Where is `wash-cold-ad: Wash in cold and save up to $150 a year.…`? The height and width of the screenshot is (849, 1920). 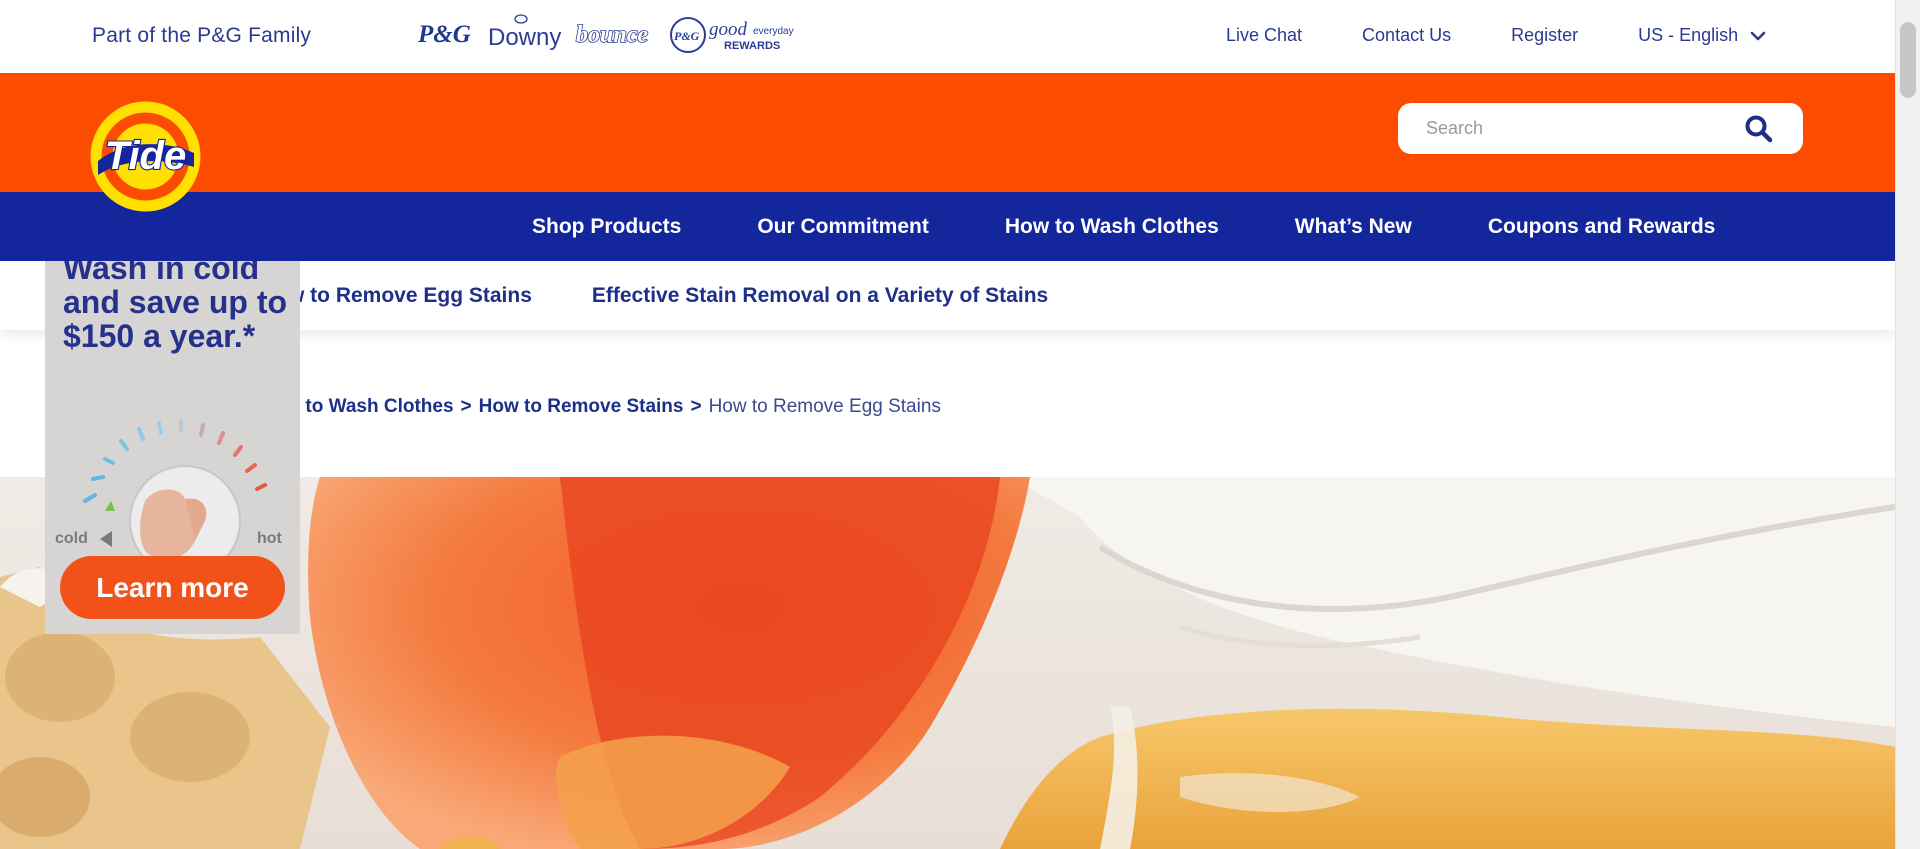
wash-cold-ad: Wash in cold and save up to $150 a year.… is located at coordinates (172, 447).